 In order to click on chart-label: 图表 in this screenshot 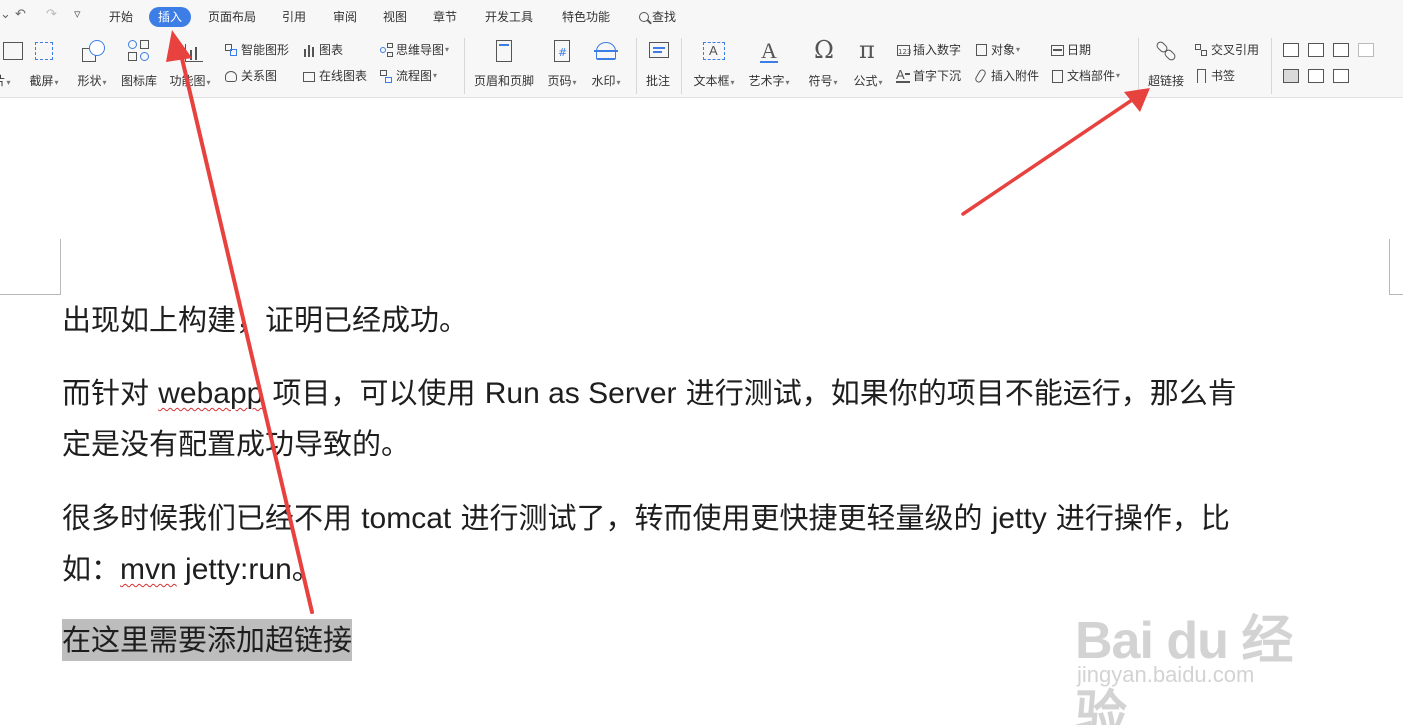, I will do `click(331, 50)`.